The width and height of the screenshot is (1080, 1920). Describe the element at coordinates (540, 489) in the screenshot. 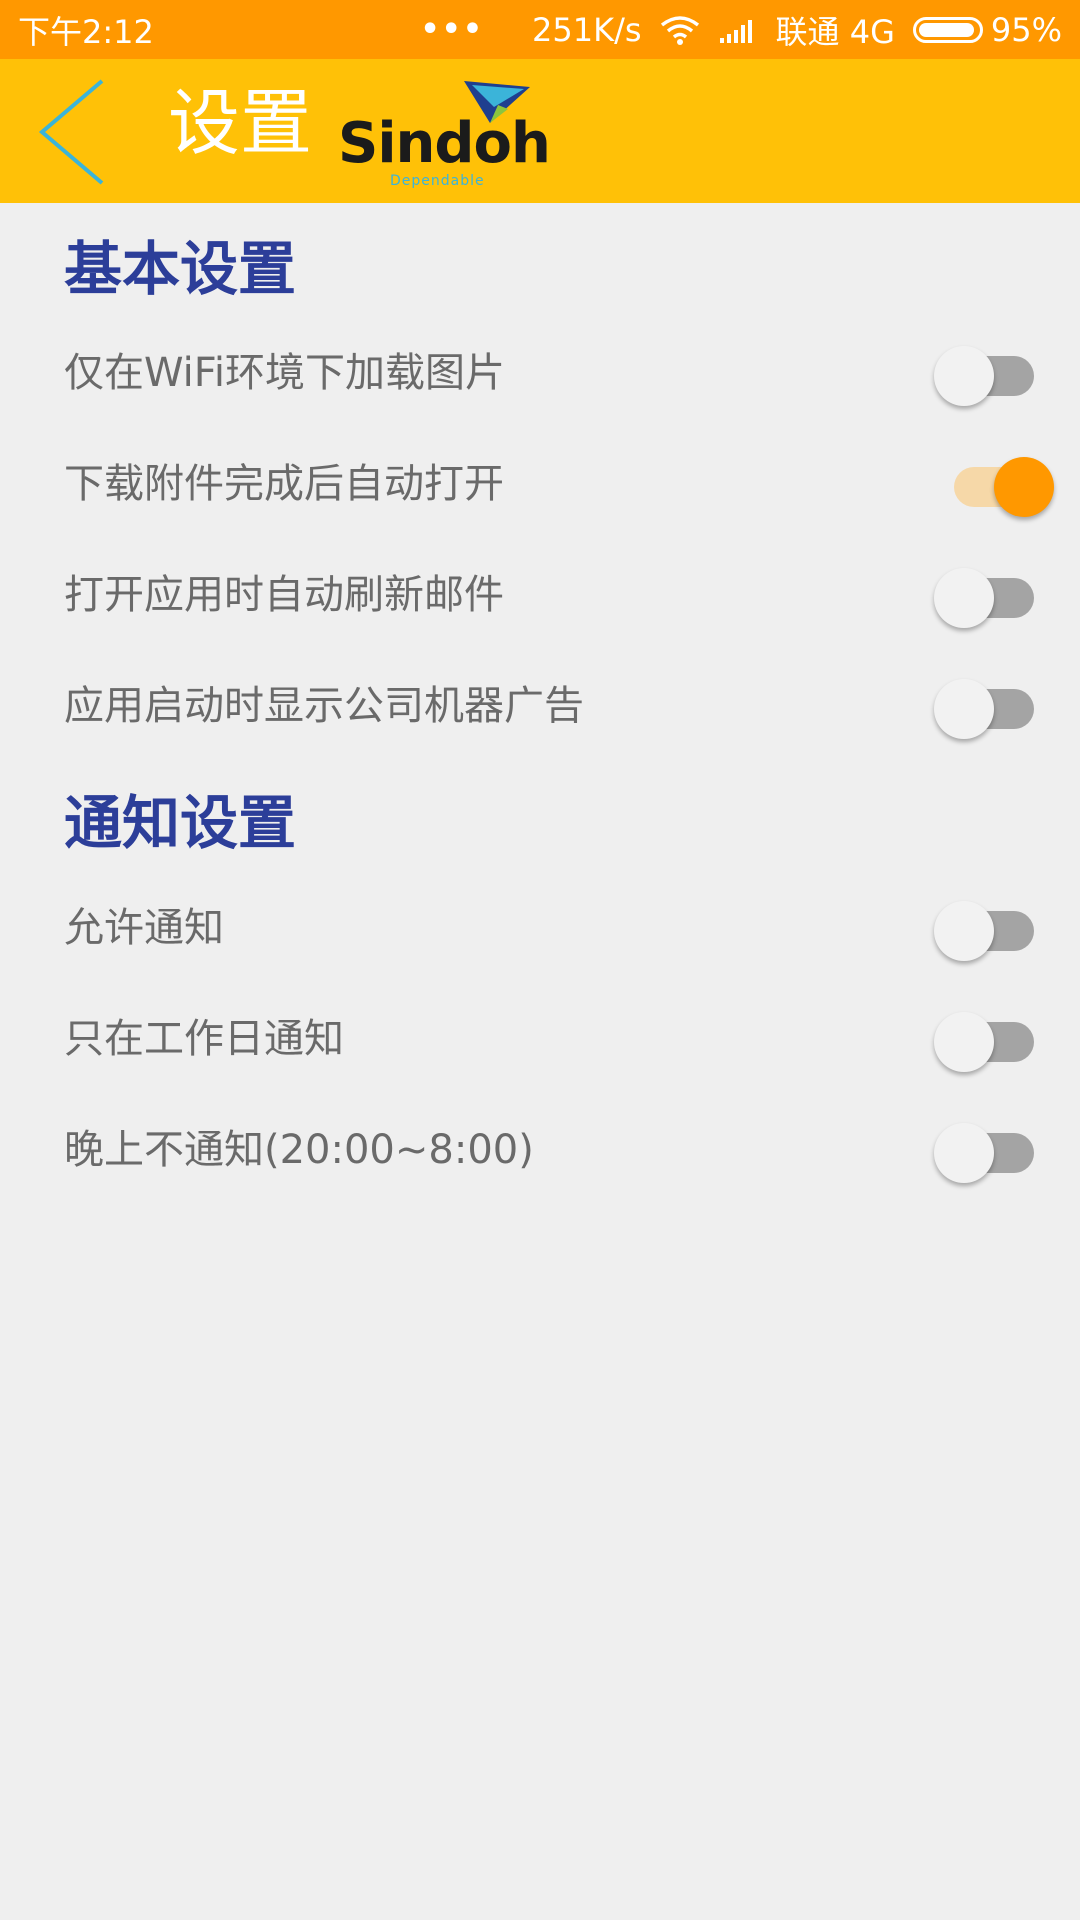

I see `setting-row-auto-open-attachment: 下载附件完成后自动打开` at that location.